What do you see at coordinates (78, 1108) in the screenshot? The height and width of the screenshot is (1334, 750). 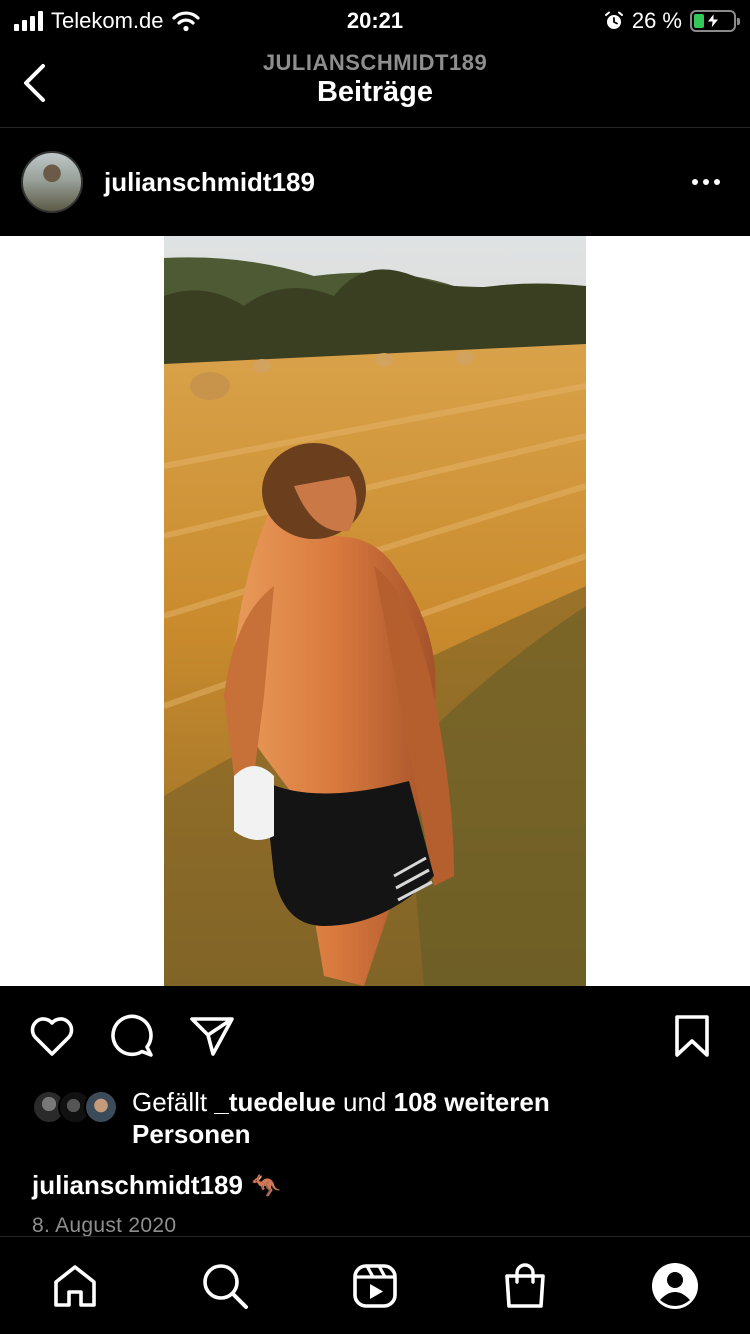 I see `liker-avatars` at bounding box center [78, 1108].